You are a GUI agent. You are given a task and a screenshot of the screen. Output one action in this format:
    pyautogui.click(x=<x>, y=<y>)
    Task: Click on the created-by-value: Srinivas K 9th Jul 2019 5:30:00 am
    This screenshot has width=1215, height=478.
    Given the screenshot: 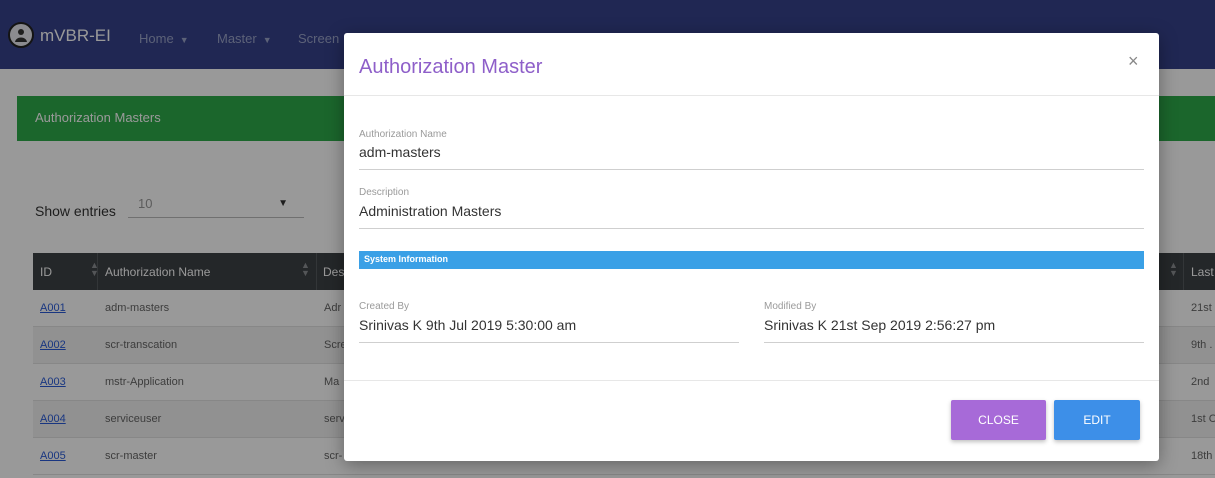 What is the action you would take?
    pyautogui.click(x=468, y=325)
    